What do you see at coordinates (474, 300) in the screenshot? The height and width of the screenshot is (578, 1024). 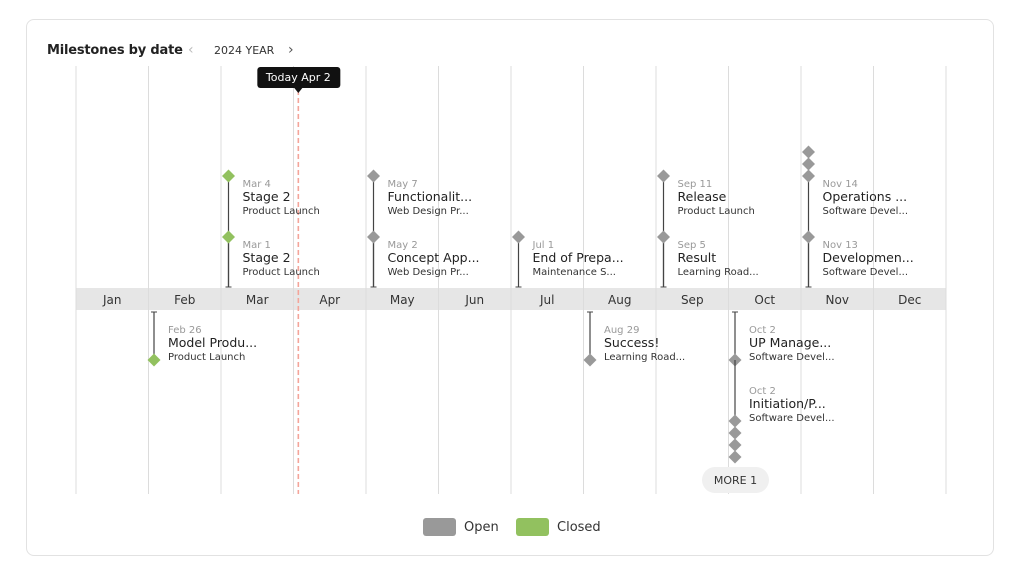 I see `month-label-jun: Jun` at bounding box center [474, 300].